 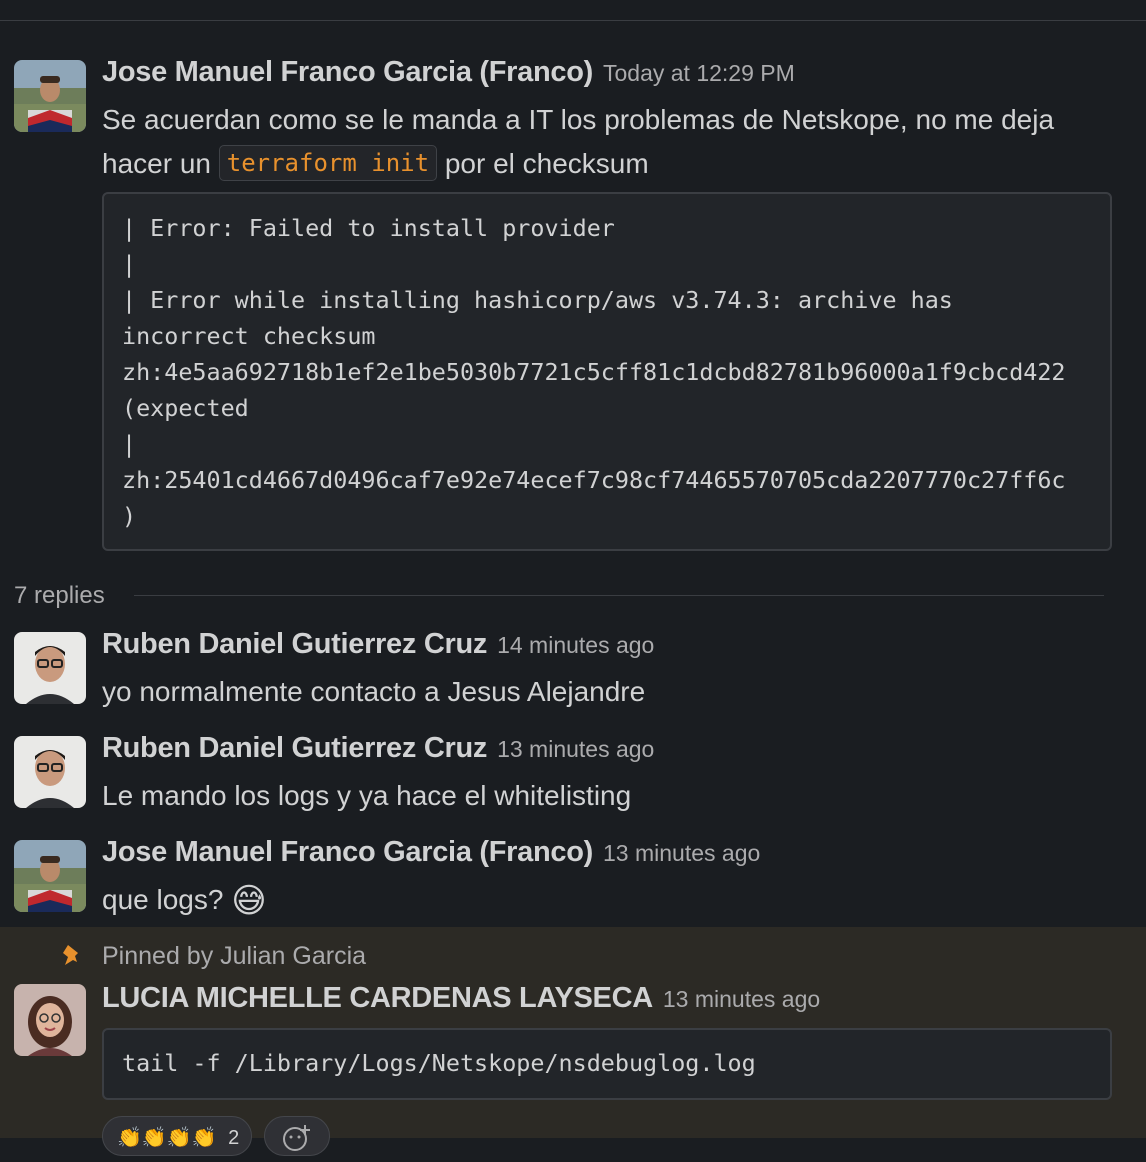 I want to click on reaction-count: 2, so click(x=234, y=1138).